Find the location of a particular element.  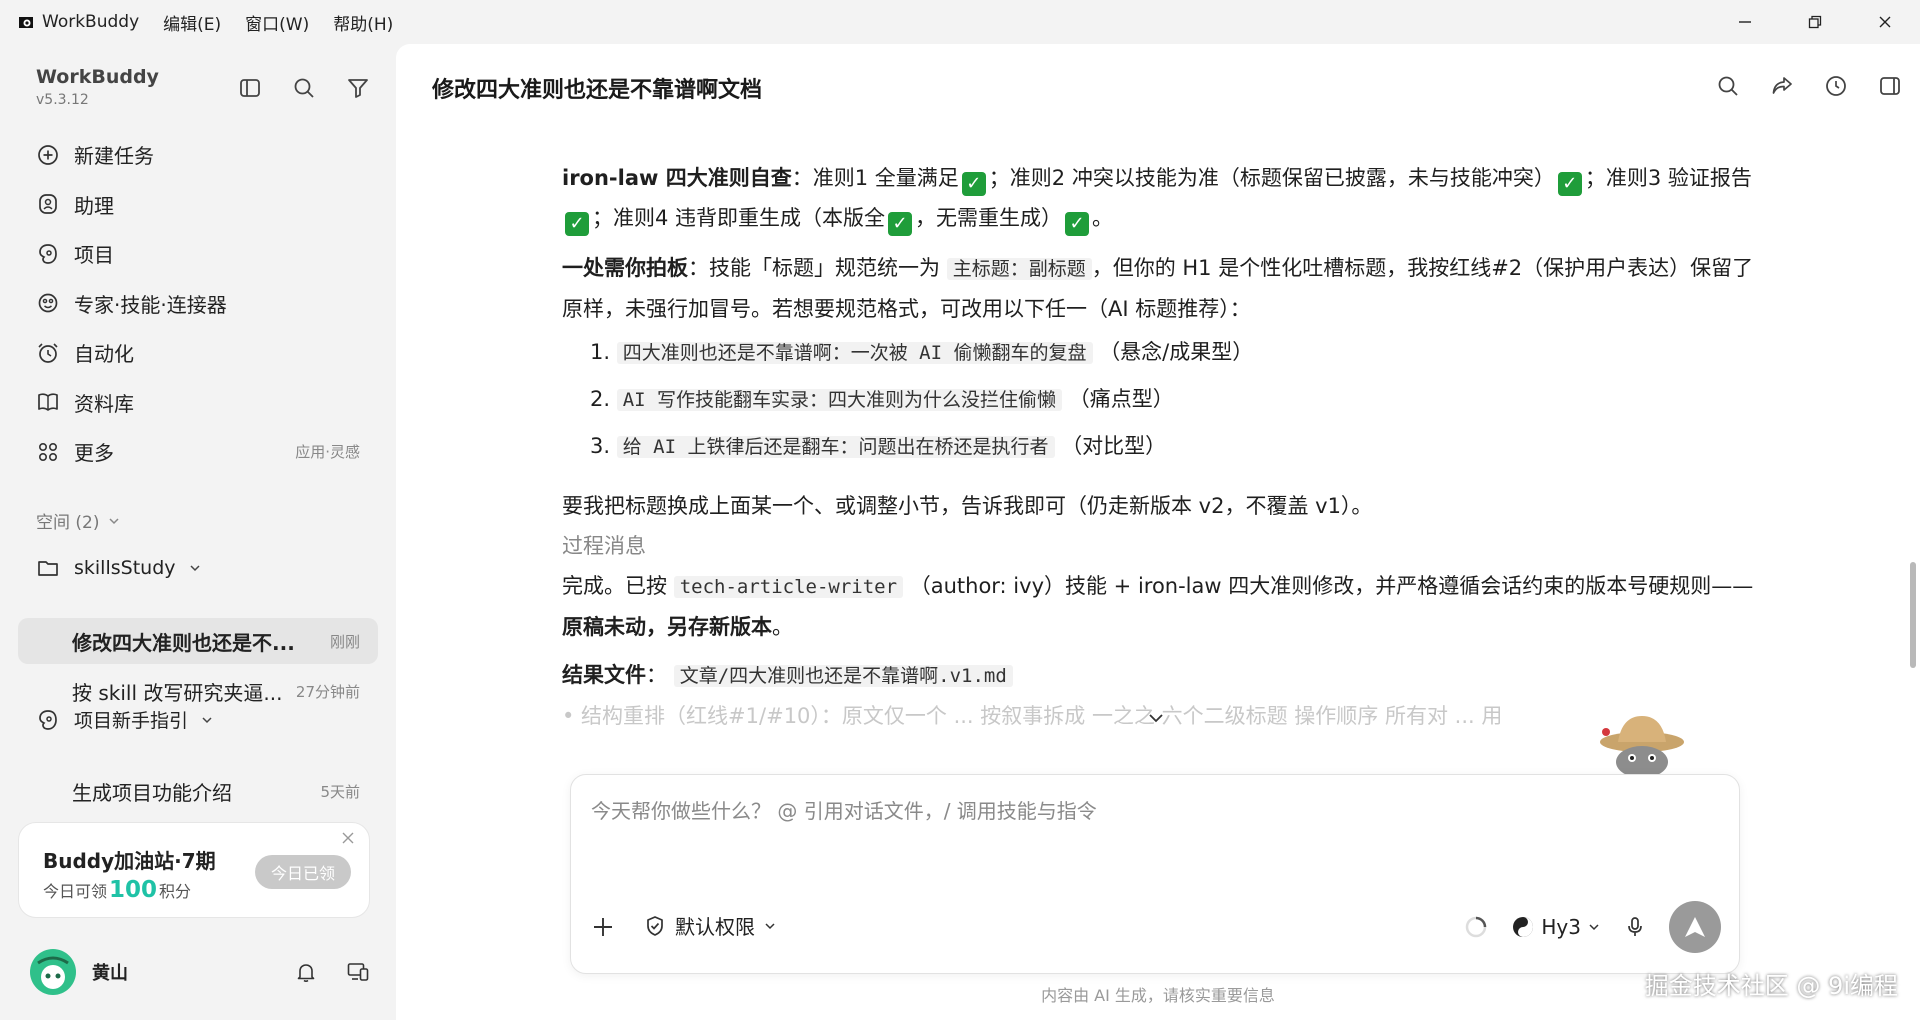

text: ；准则4 违背即重生成（本版全 is located at coordinates (739, 218).